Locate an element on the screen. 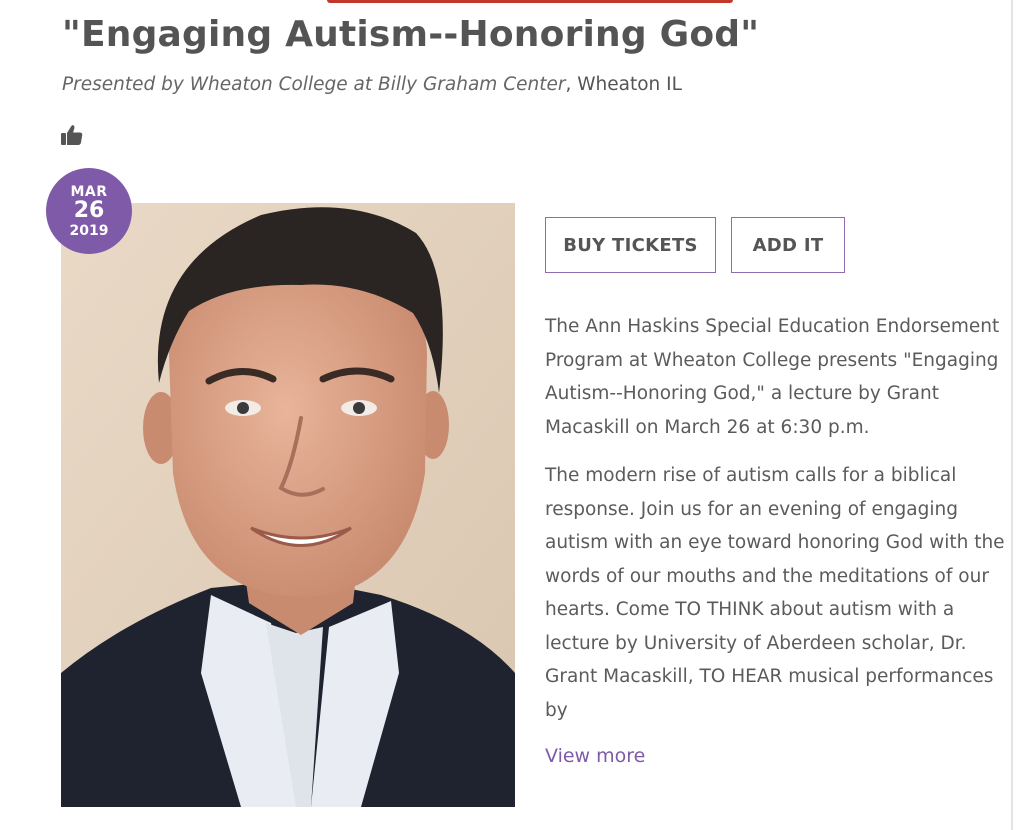 The height and width of the screenshot is (830, 1024). add-it-button: ADD IT is located at coordinates (788, 245).